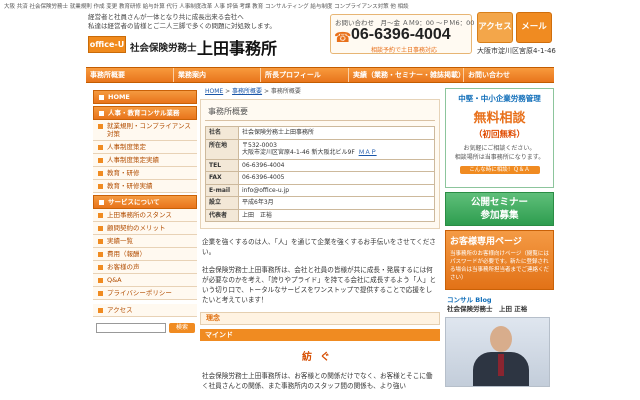  What do you see at coordinates (130, 75) in the screenshot?
I see `nav-office-overview: 事務所概要` at bounding box center [130, 75].